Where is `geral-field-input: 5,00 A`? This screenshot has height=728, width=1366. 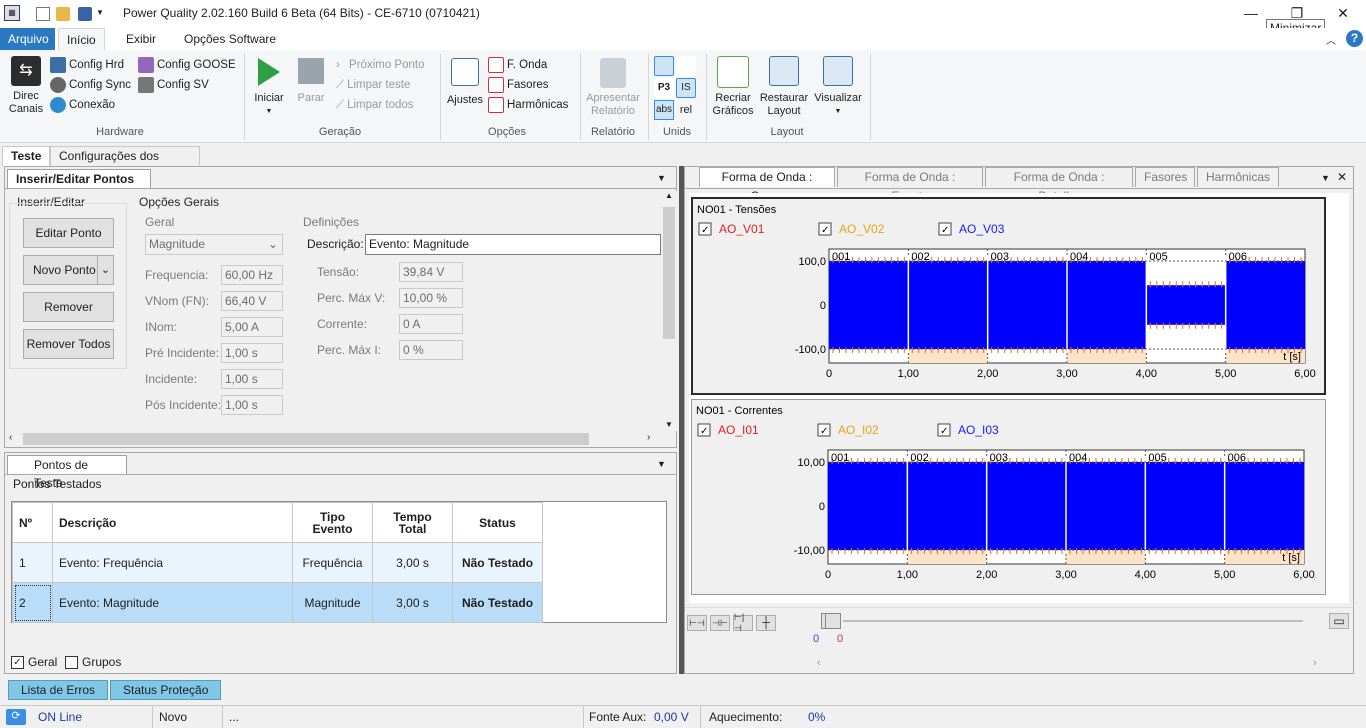 geral-field-input: 5,00 A is located at coordinates (252, 327).